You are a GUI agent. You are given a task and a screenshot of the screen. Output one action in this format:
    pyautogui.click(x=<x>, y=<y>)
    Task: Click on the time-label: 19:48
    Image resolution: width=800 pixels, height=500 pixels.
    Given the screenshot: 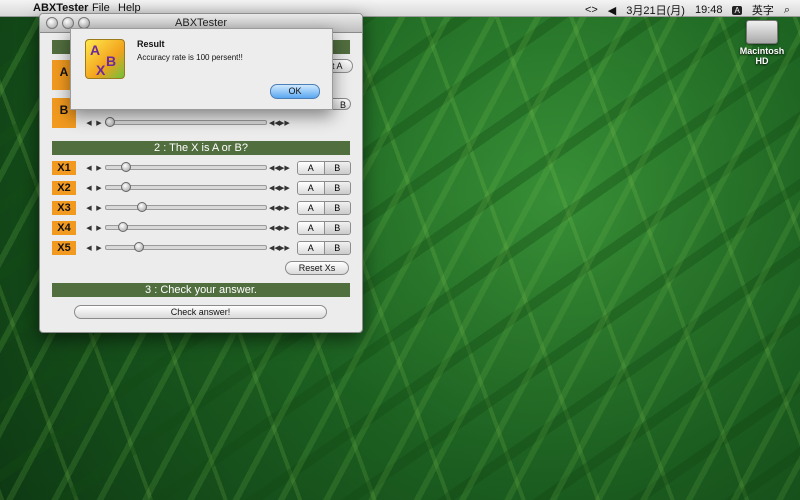 What is the action you would take?
    pyautogui.click(x=709, y=10)
    